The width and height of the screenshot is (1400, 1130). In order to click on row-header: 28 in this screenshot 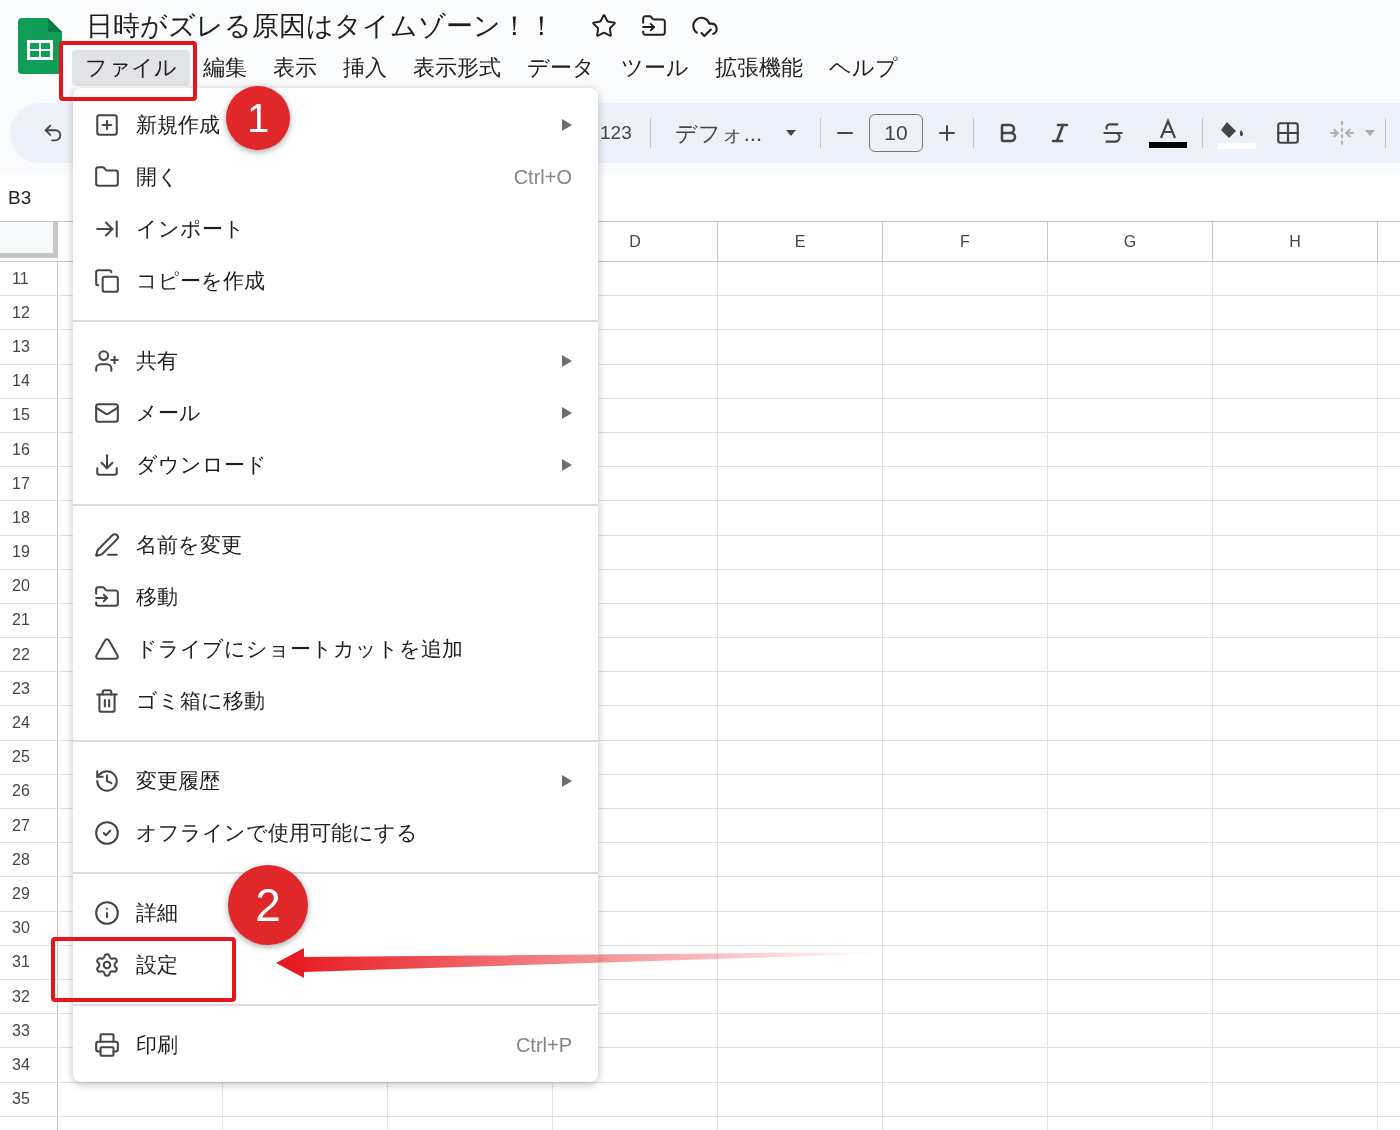, I will do `click(21, 859)`.